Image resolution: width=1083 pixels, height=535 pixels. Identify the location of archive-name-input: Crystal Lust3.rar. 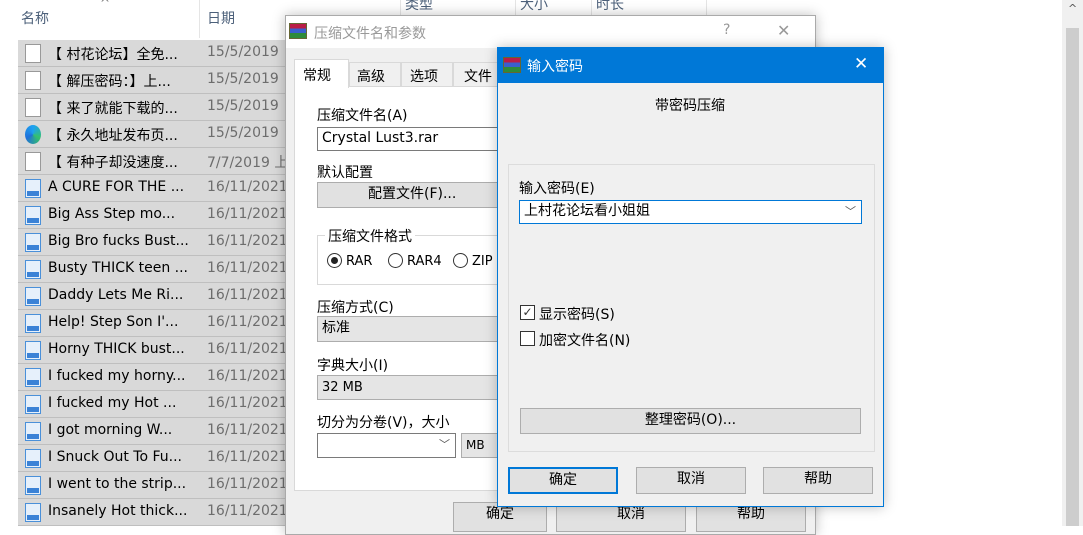
(417, 139).